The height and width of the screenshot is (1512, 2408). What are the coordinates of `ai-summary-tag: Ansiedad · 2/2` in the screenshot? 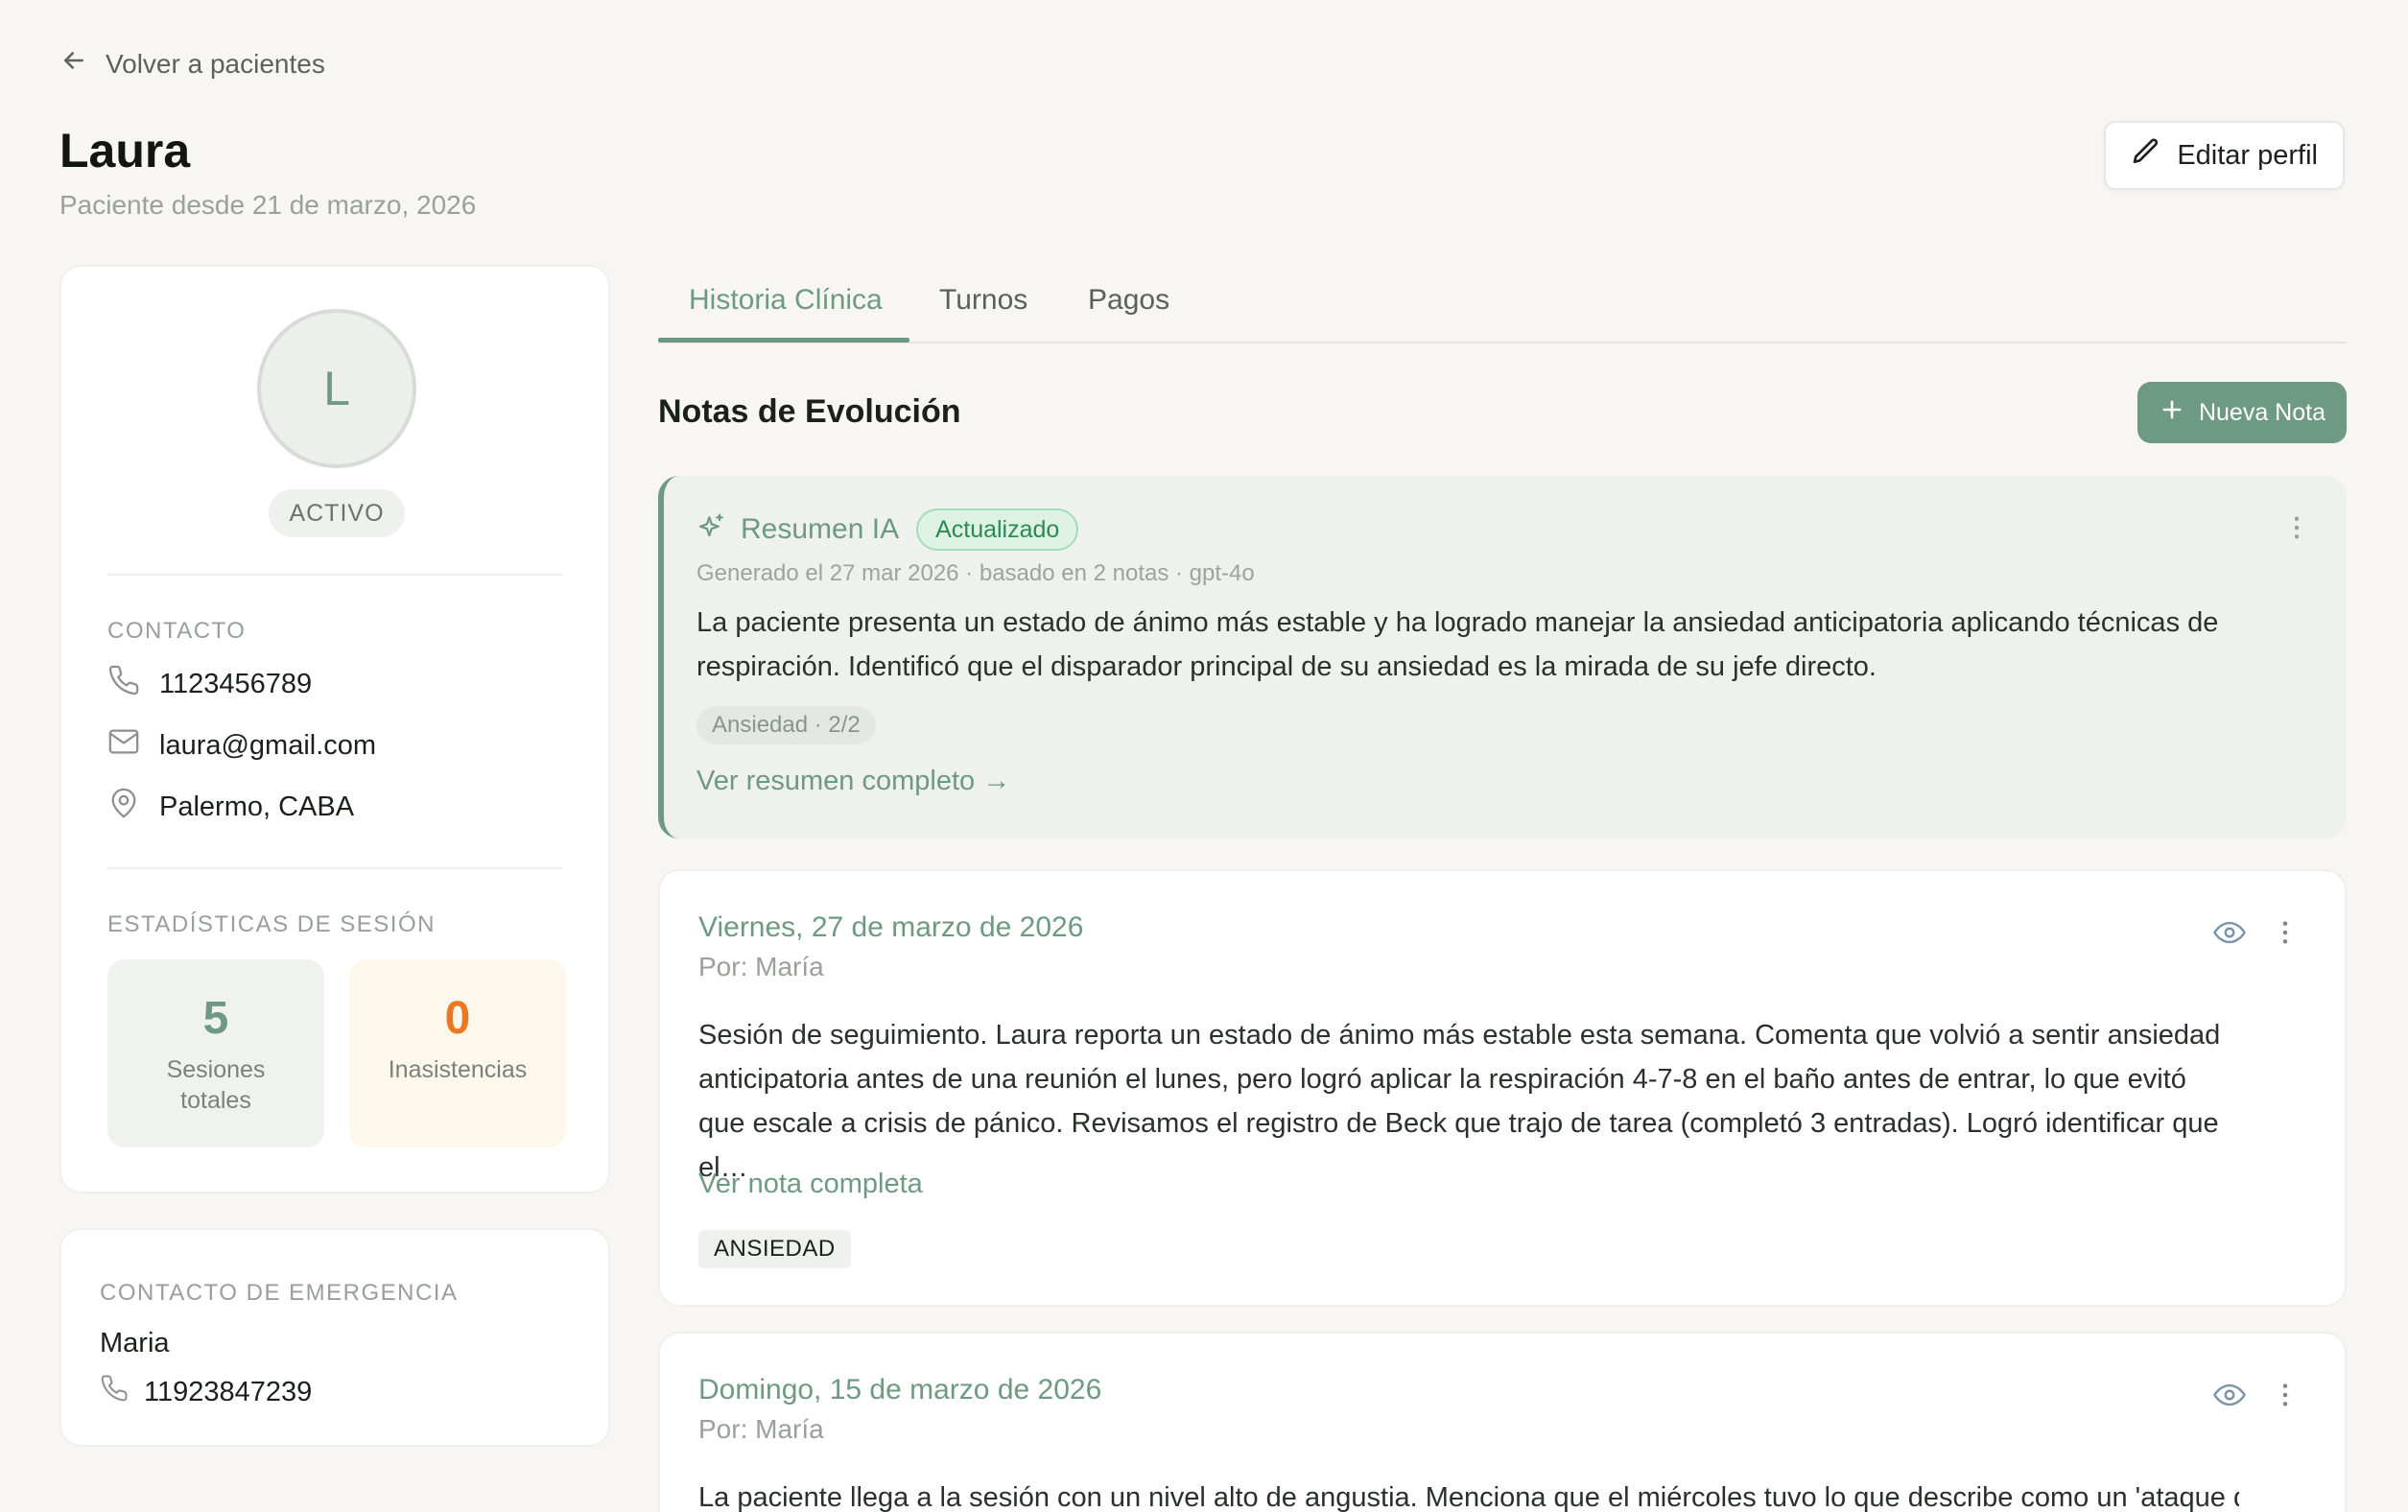 It's located at (786, 725).